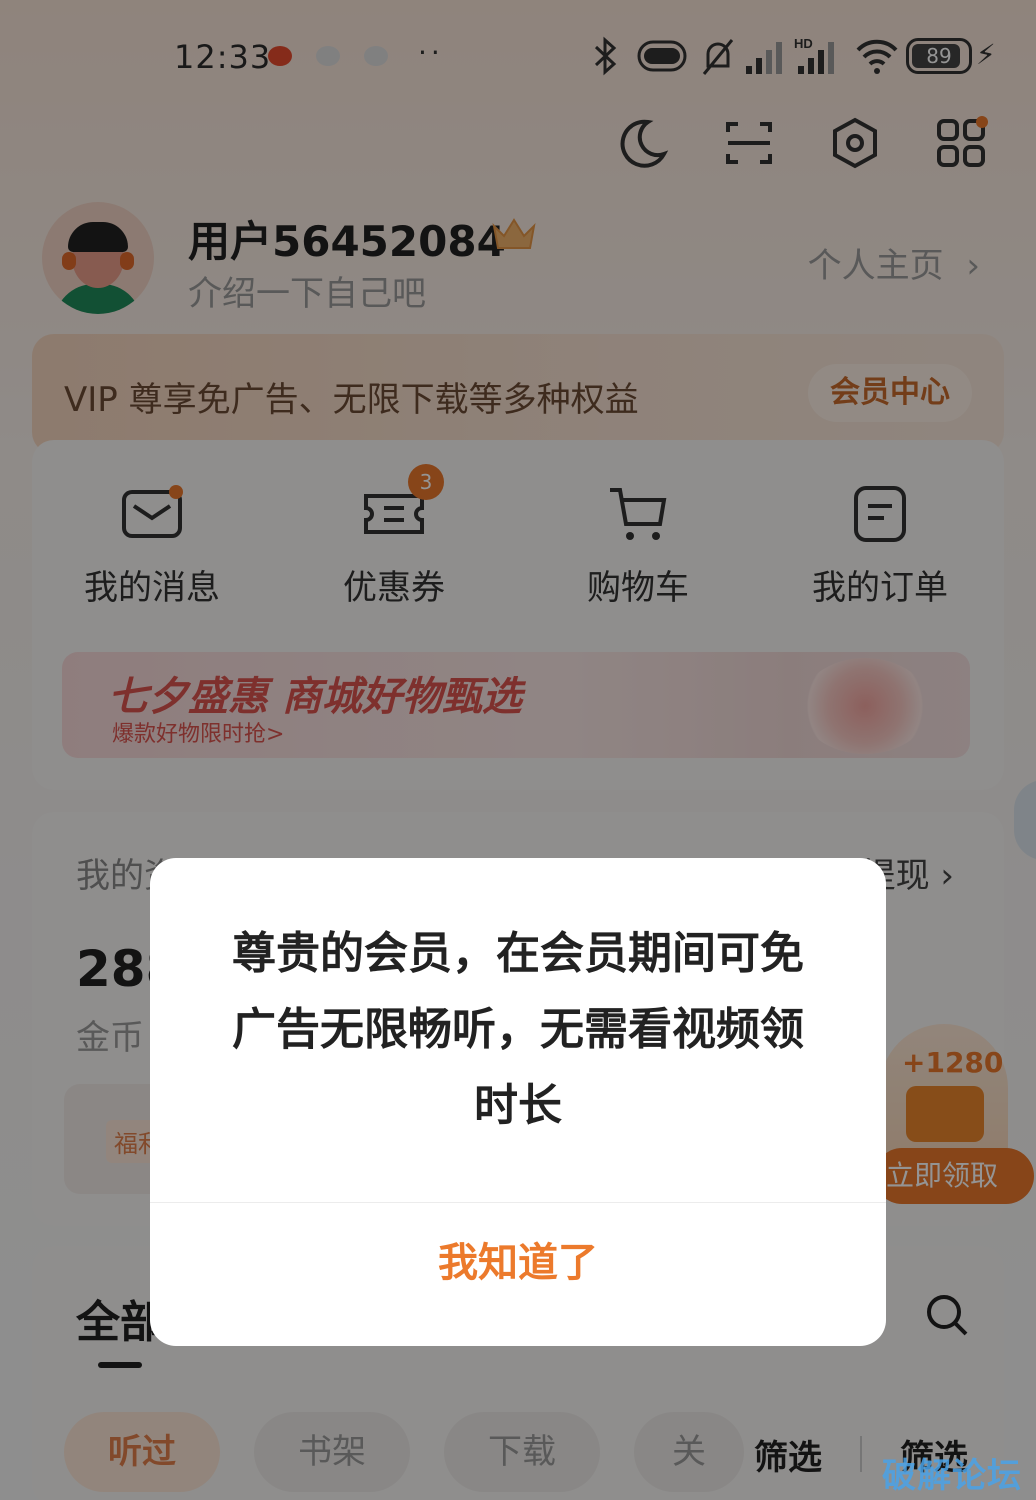 The height and width of the screenshot is (1500, 1036). Describe the element at coordinates (518, 1202) in the screenshot. I see `dialog-divider` at that location.